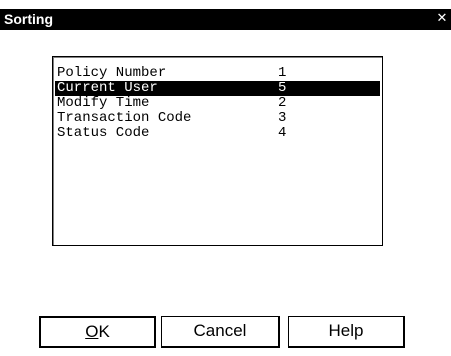 The width and height of the screenshot is (451, 356). Describe the element at coordinates (217, 73) in the screenshot. I see `list-item: Policy Number 1` at that location.